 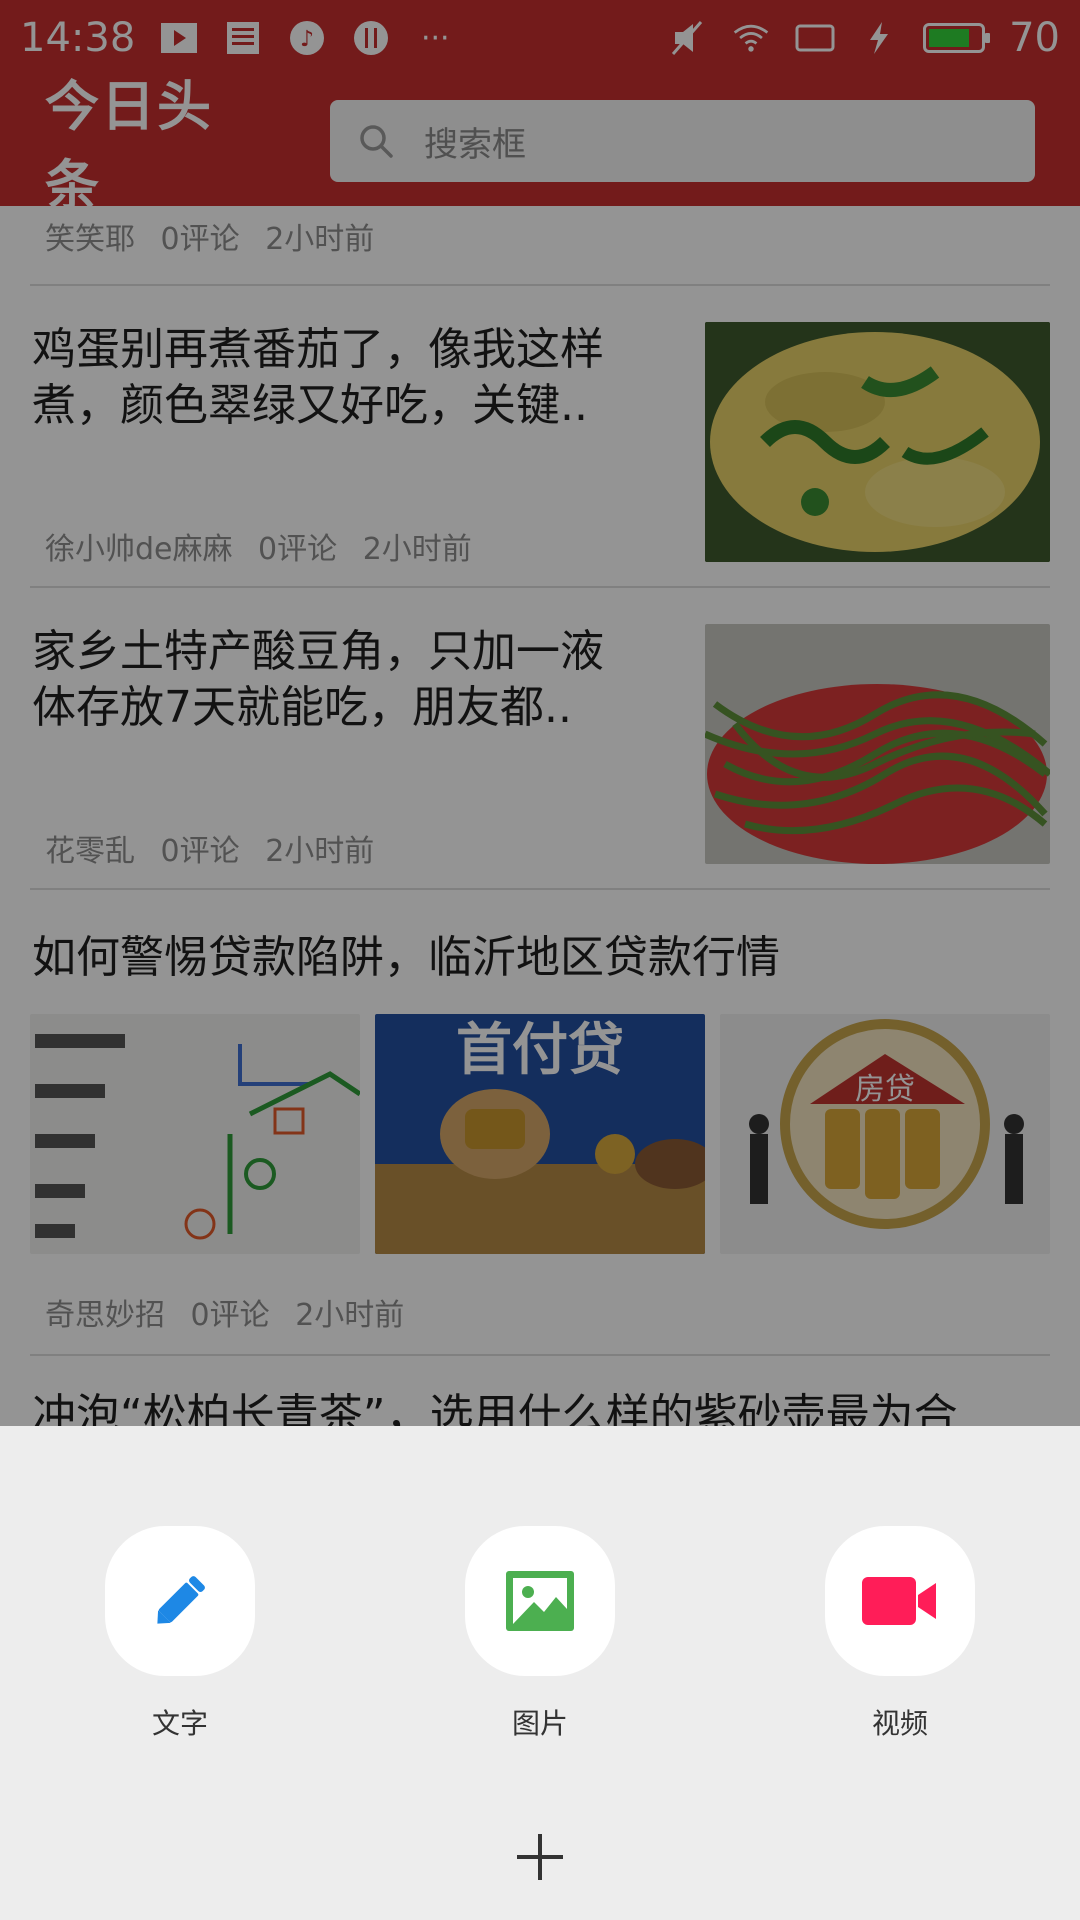 I want to click on close-icon, so click(x=540, y=1857).